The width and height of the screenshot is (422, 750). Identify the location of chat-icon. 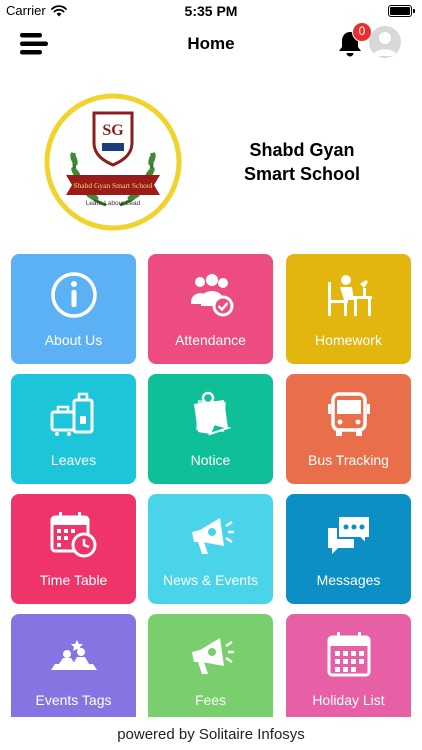
(349, 534).